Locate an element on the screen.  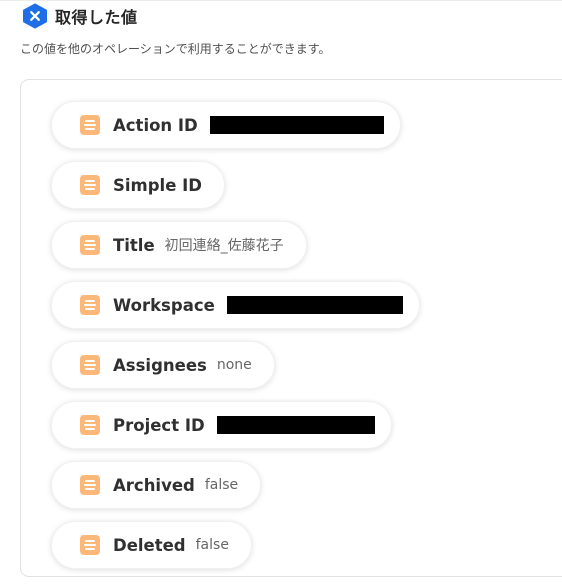
value-chip-project-id: Project ID is located at coordinates (221, 425).